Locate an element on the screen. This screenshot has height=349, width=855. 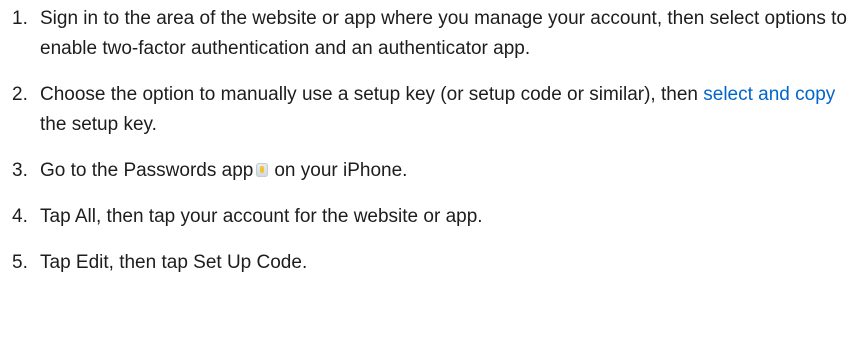
step-number: 4. is located at coordinates (20, 216).